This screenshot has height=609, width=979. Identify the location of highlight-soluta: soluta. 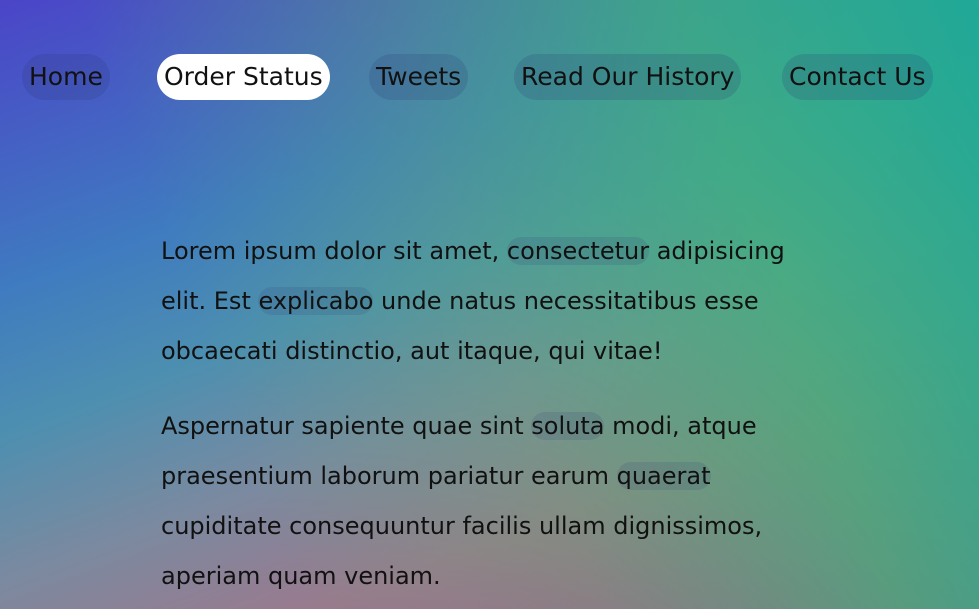
(568, 426).